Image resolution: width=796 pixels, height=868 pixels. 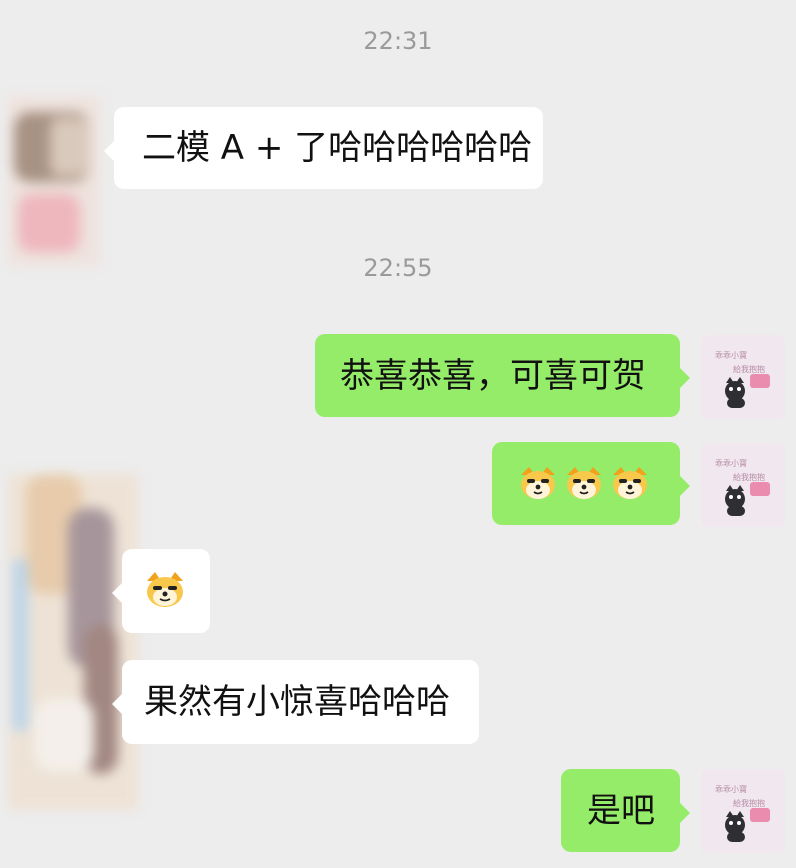 I want to click on outgoing-message-1-text: 恭喜恭喜，可喜可贺, so click(x=493, y=375).